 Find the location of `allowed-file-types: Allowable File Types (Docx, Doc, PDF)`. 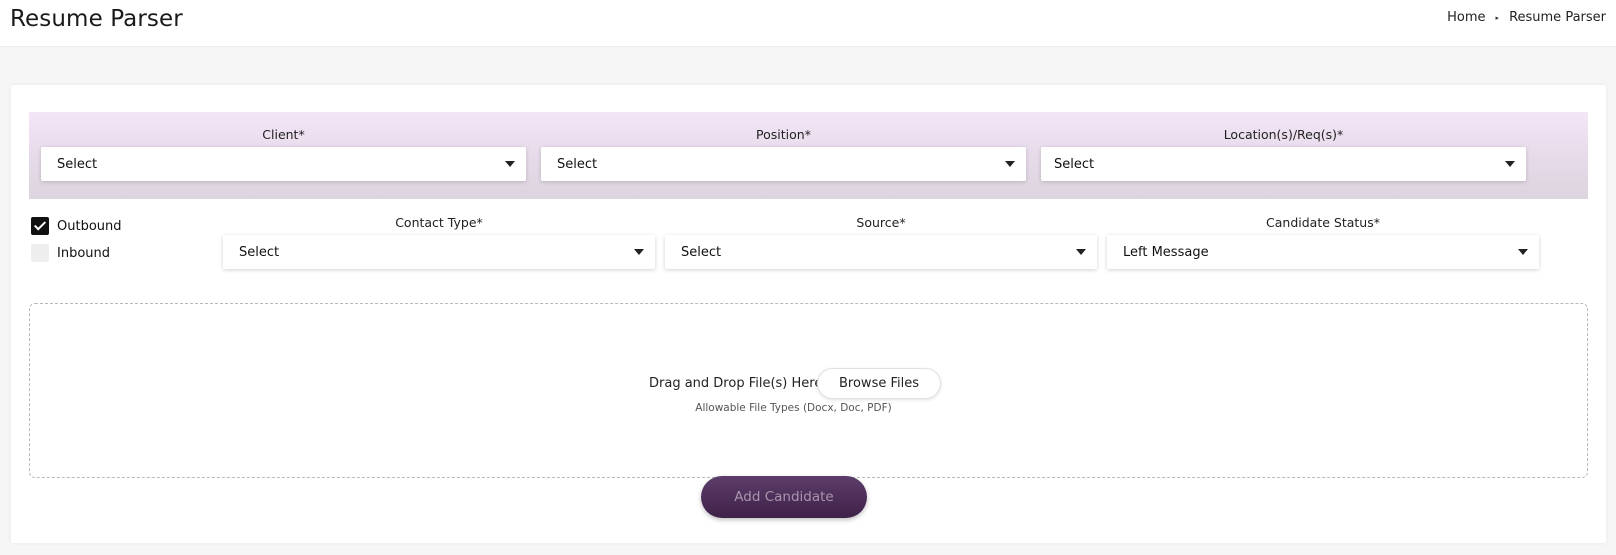

allowed-file-types: Allowable File Types (Docx, Doc, PDF) is located at coordinates (793, 408).